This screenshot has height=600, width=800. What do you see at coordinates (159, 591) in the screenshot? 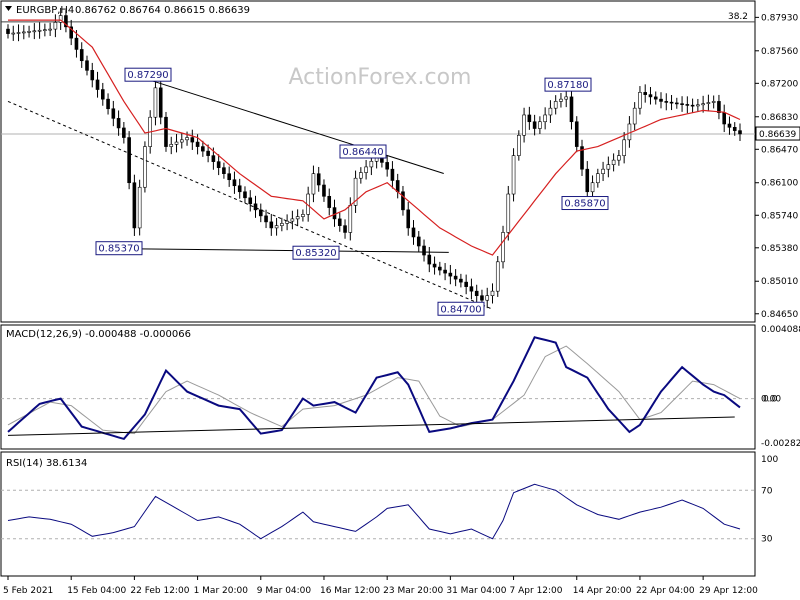
I see `time-tick-label: 22 Feb 12:00` at bounding box center [159, 591].